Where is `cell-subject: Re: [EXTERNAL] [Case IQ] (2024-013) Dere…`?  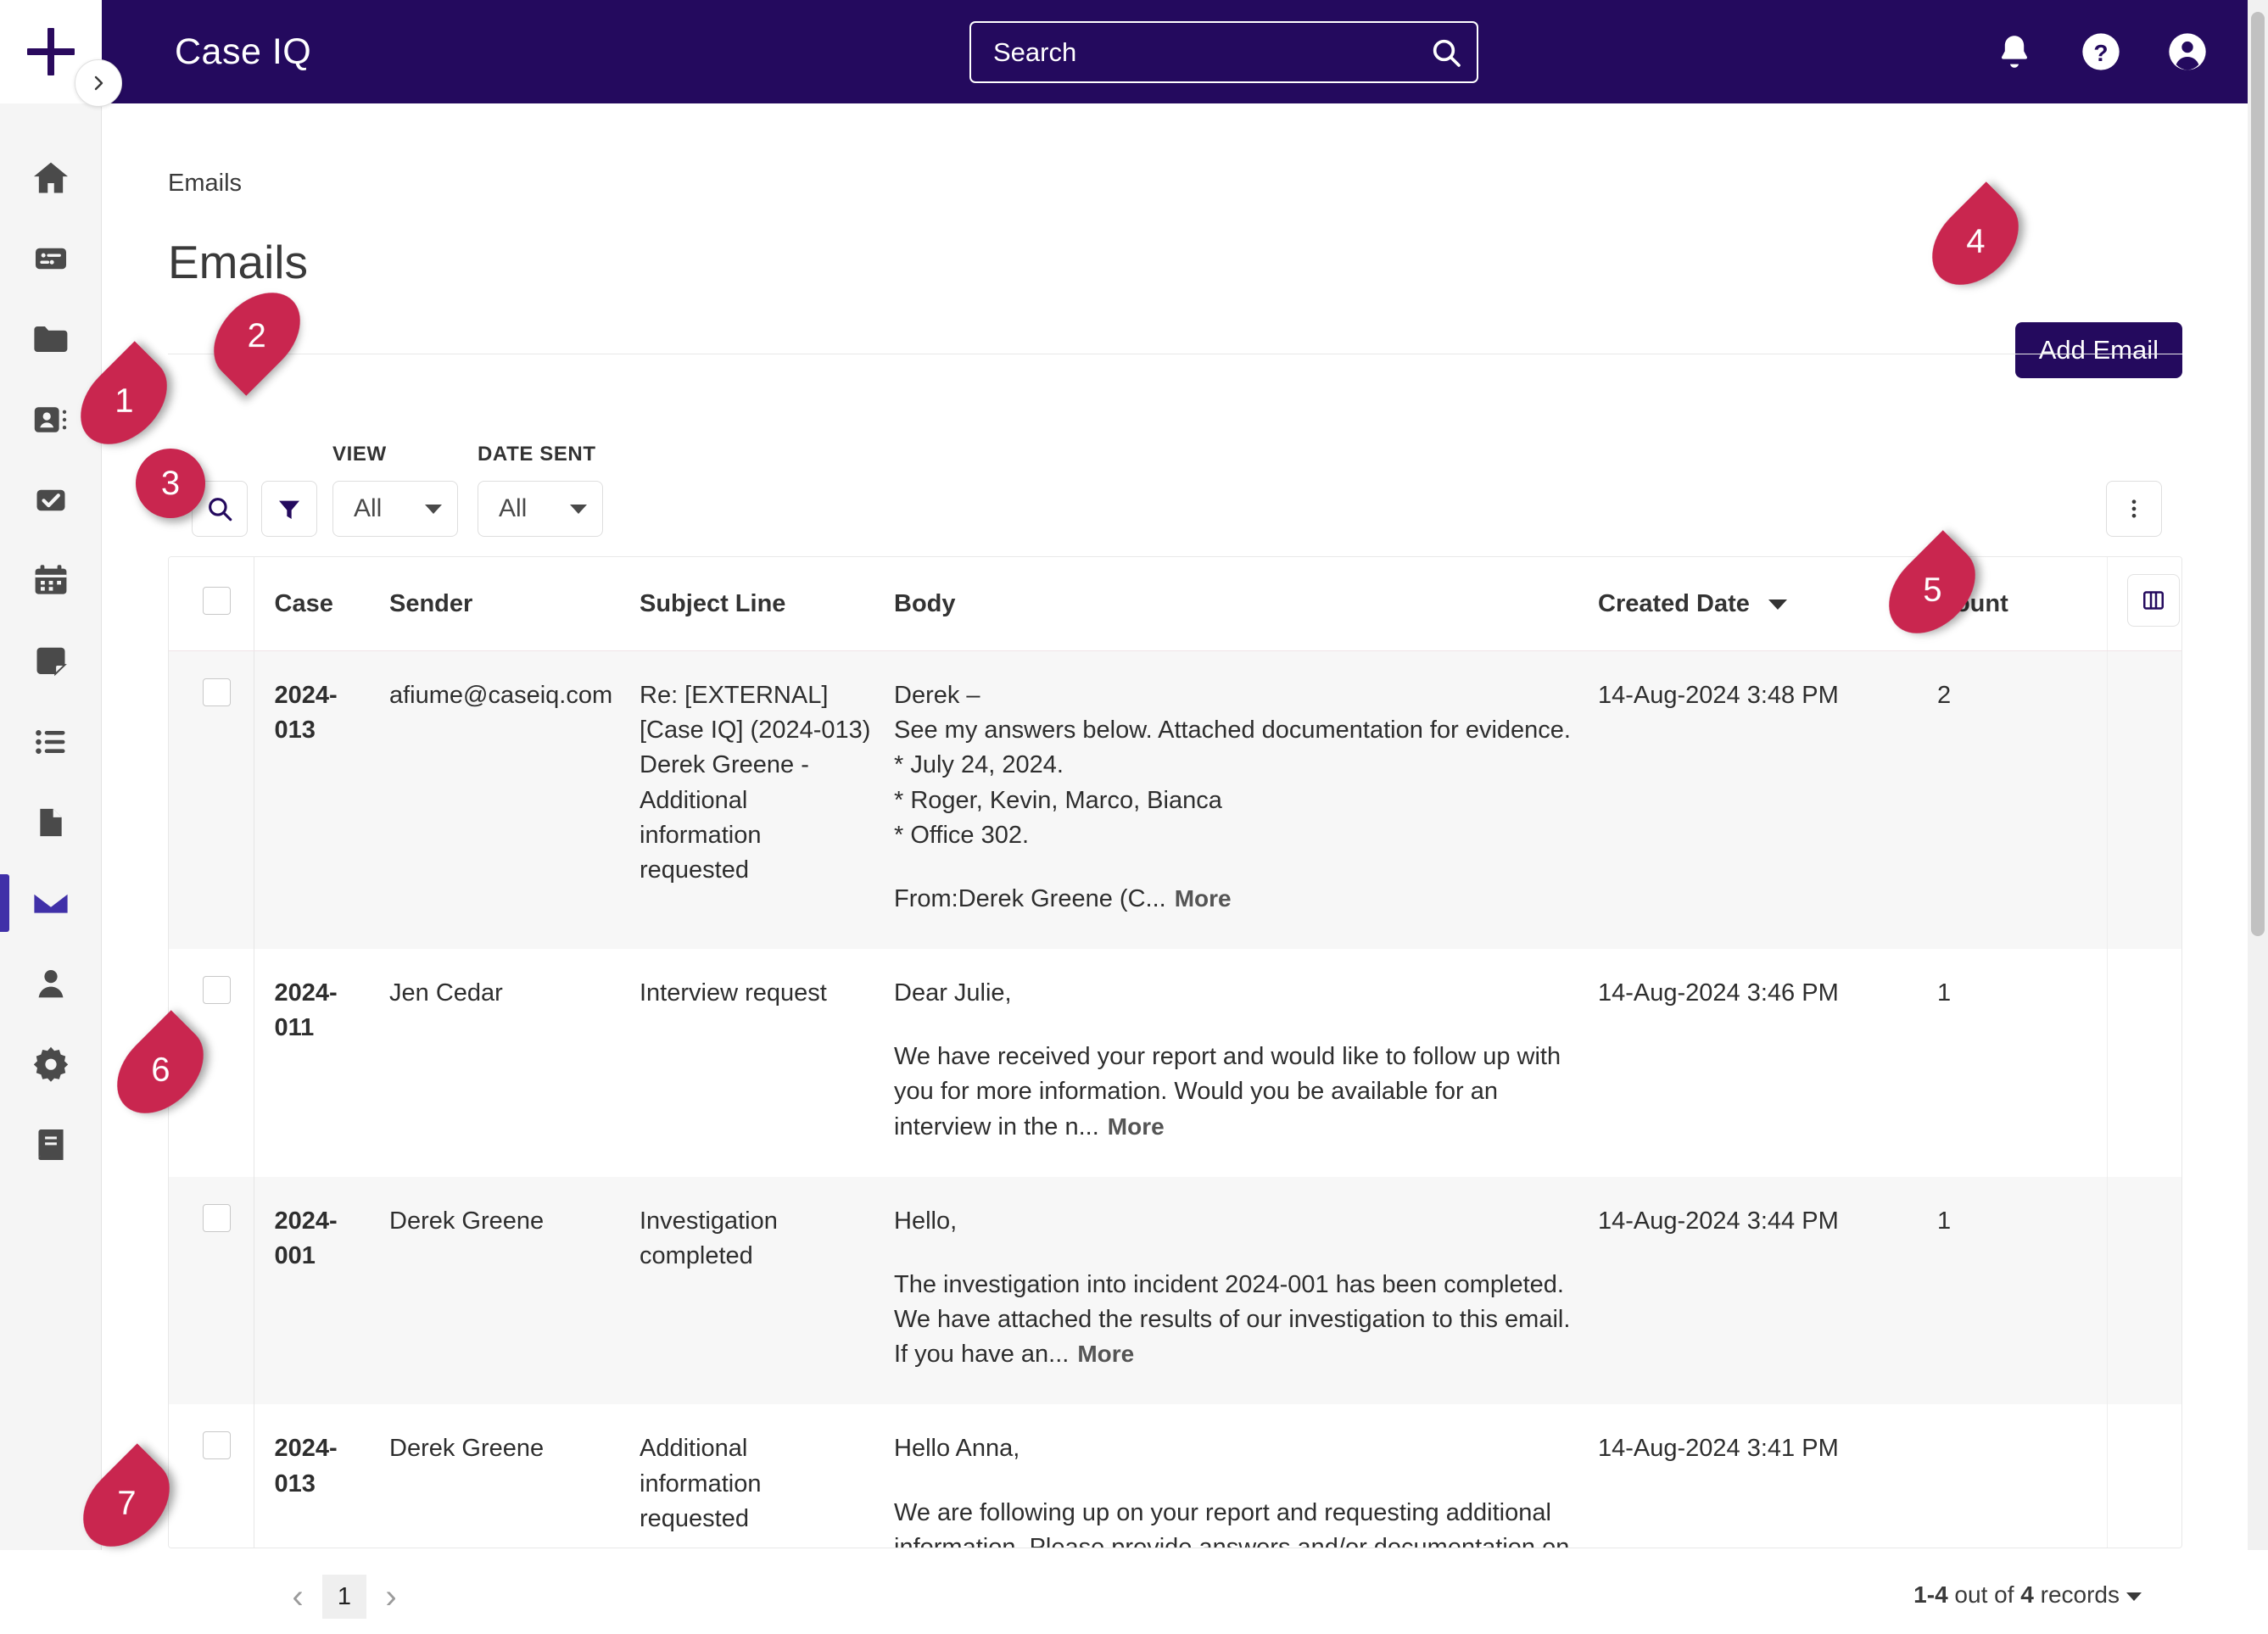 cell-subject: Re: [EXTERNAL] [Case IQ] (2024-013) Dere… is located at coordinates (755, 783).